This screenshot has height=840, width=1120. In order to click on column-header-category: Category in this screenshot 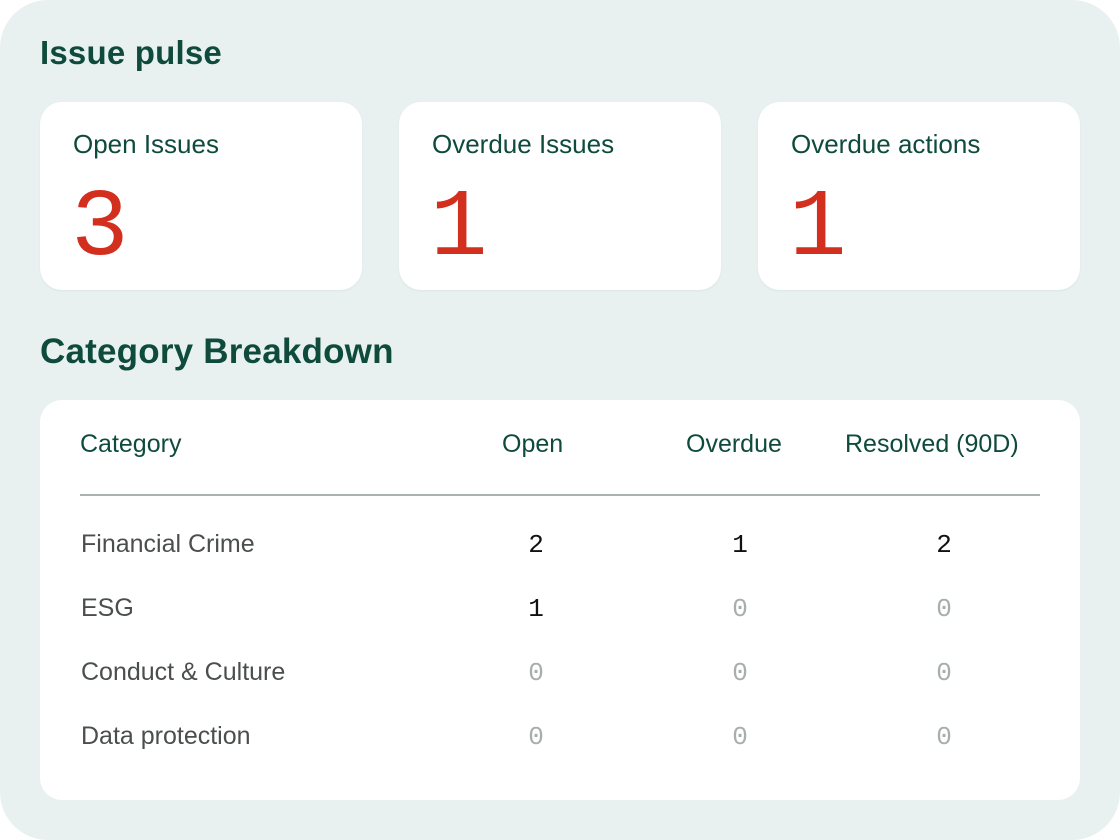, I will do `click(131, 444)`.